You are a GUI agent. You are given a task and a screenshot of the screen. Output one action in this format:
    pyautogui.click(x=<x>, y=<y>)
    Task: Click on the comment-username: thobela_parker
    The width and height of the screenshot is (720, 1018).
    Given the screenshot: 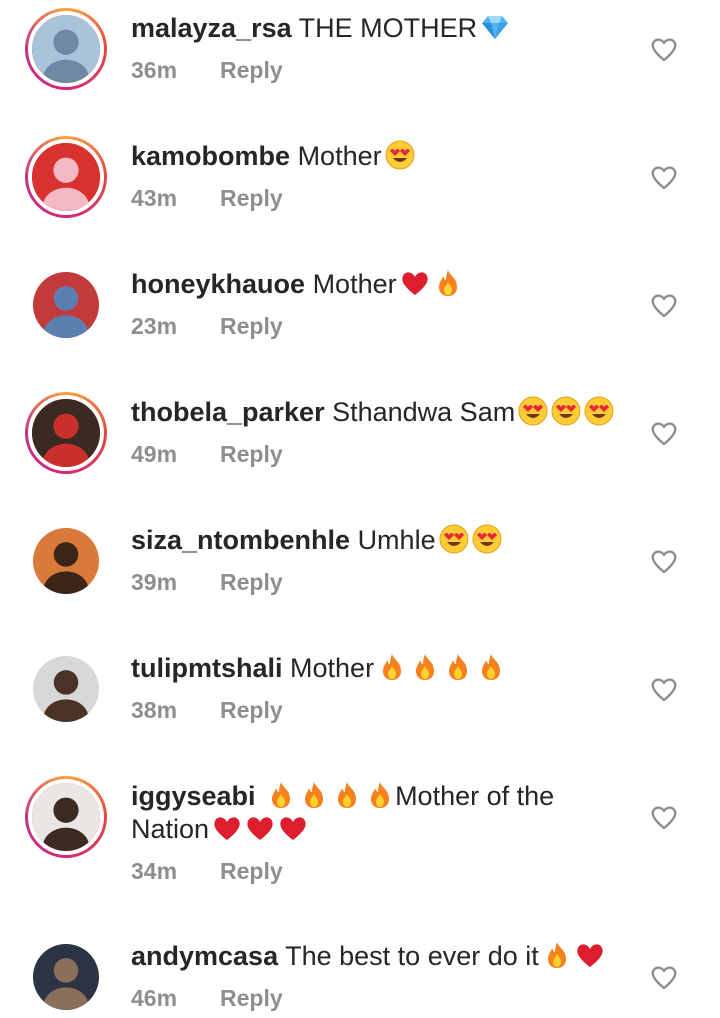 What is the action you would take?
    pyautogui.click(x=228, y=412)
    